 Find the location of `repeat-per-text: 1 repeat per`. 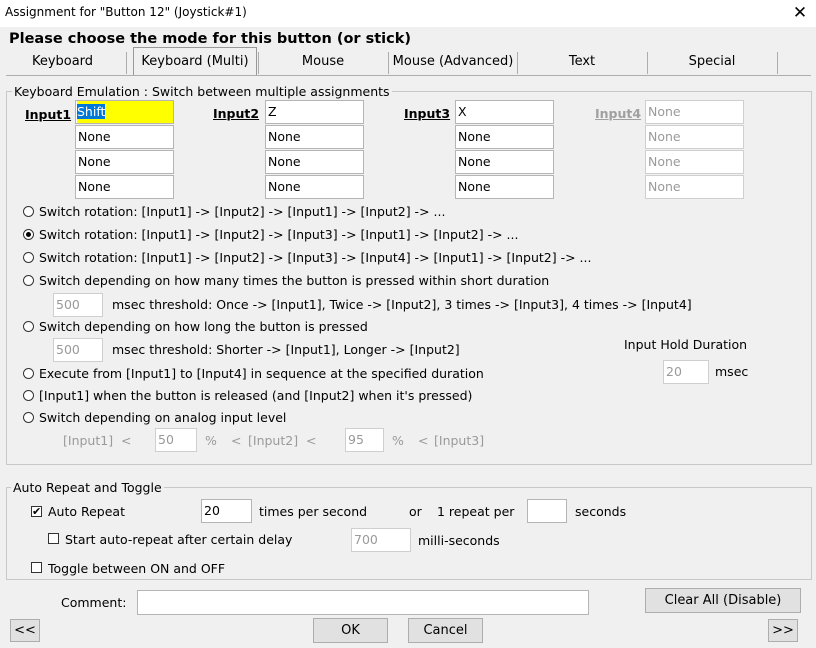

repeat-per-text: 1 repeat per is located at coordinates (476, 511).